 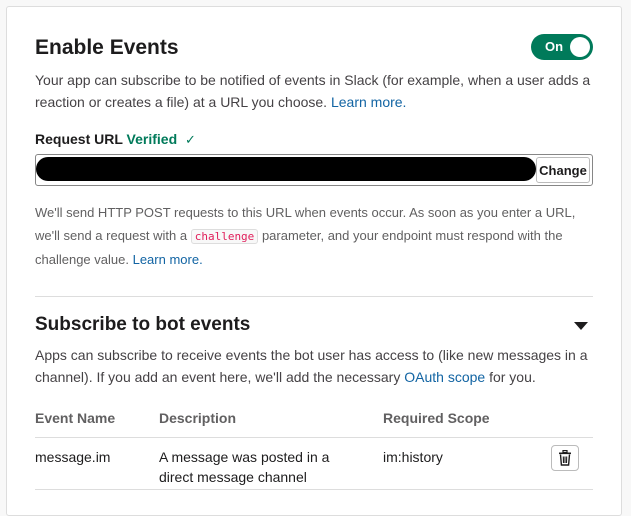 I want to click on bot-events-text-2: for you., so click(x=512, y=377).